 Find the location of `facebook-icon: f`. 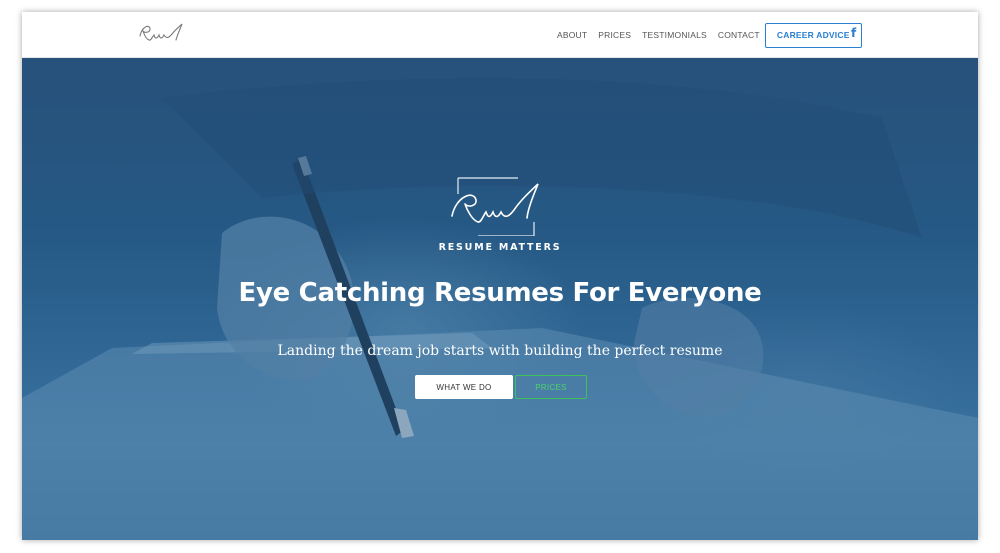

facebook-icon: f is located at coordinates (856, 34).